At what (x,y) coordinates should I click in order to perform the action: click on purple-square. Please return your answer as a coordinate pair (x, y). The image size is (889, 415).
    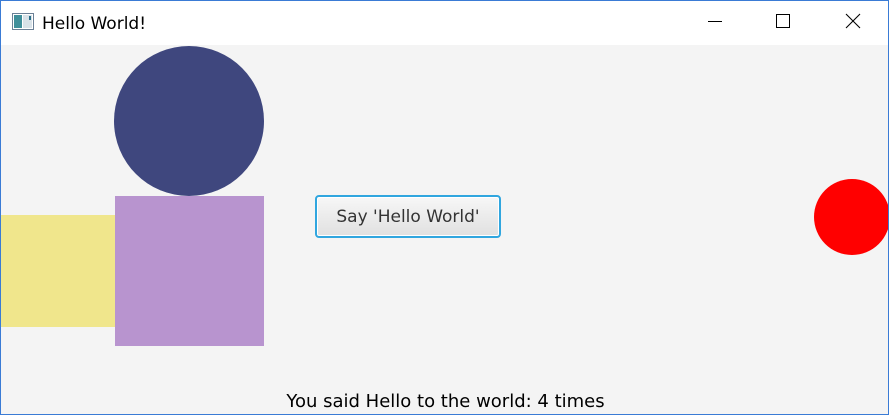
    Looking at the image, I should click on (189, 271).